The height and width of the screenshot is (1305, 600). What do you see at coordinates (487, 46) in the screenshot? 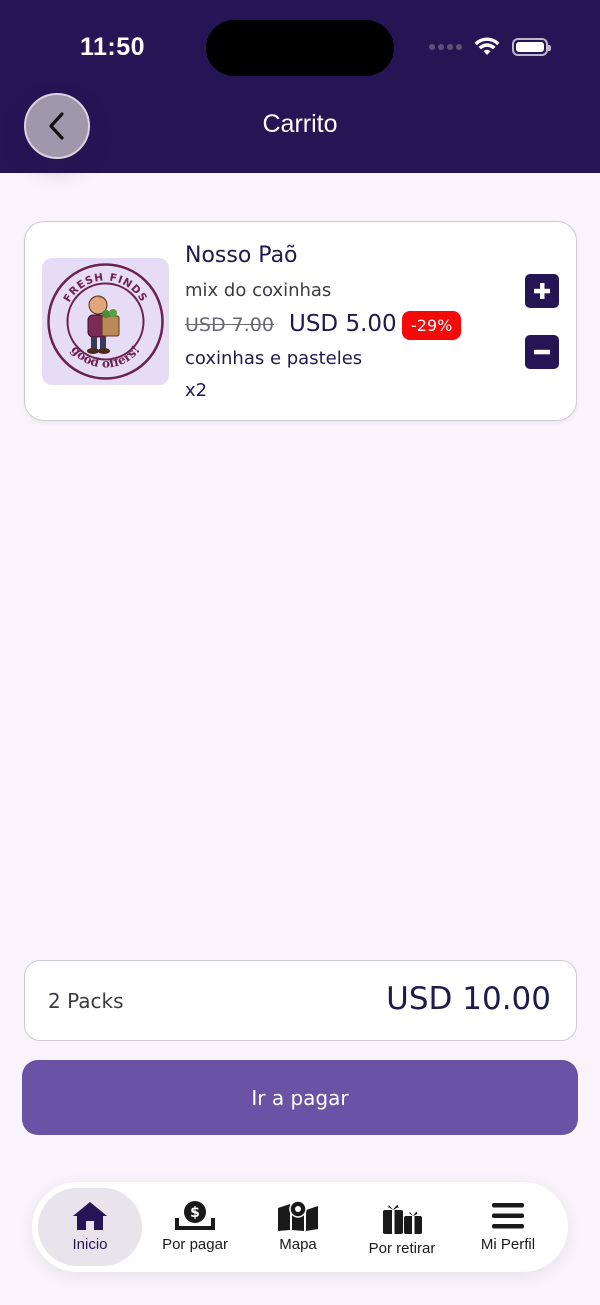
I see `wifi-icon` at bounding box center [487, 46].